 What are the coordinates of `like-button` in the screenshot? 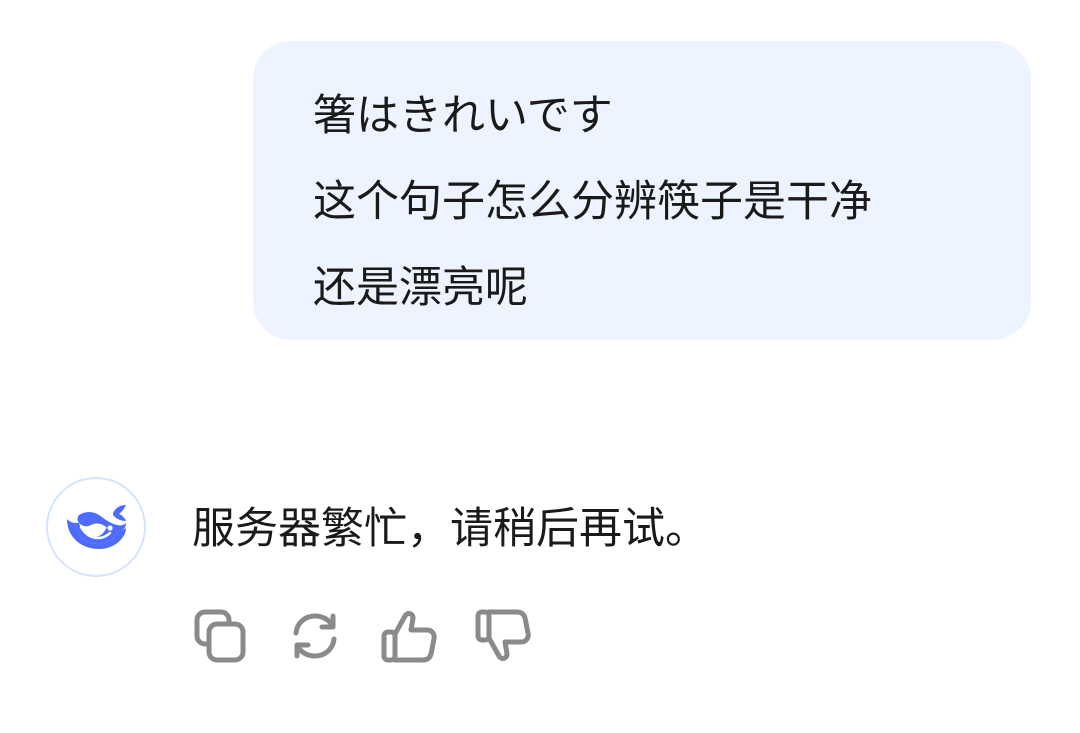 It's located at (409, 636).